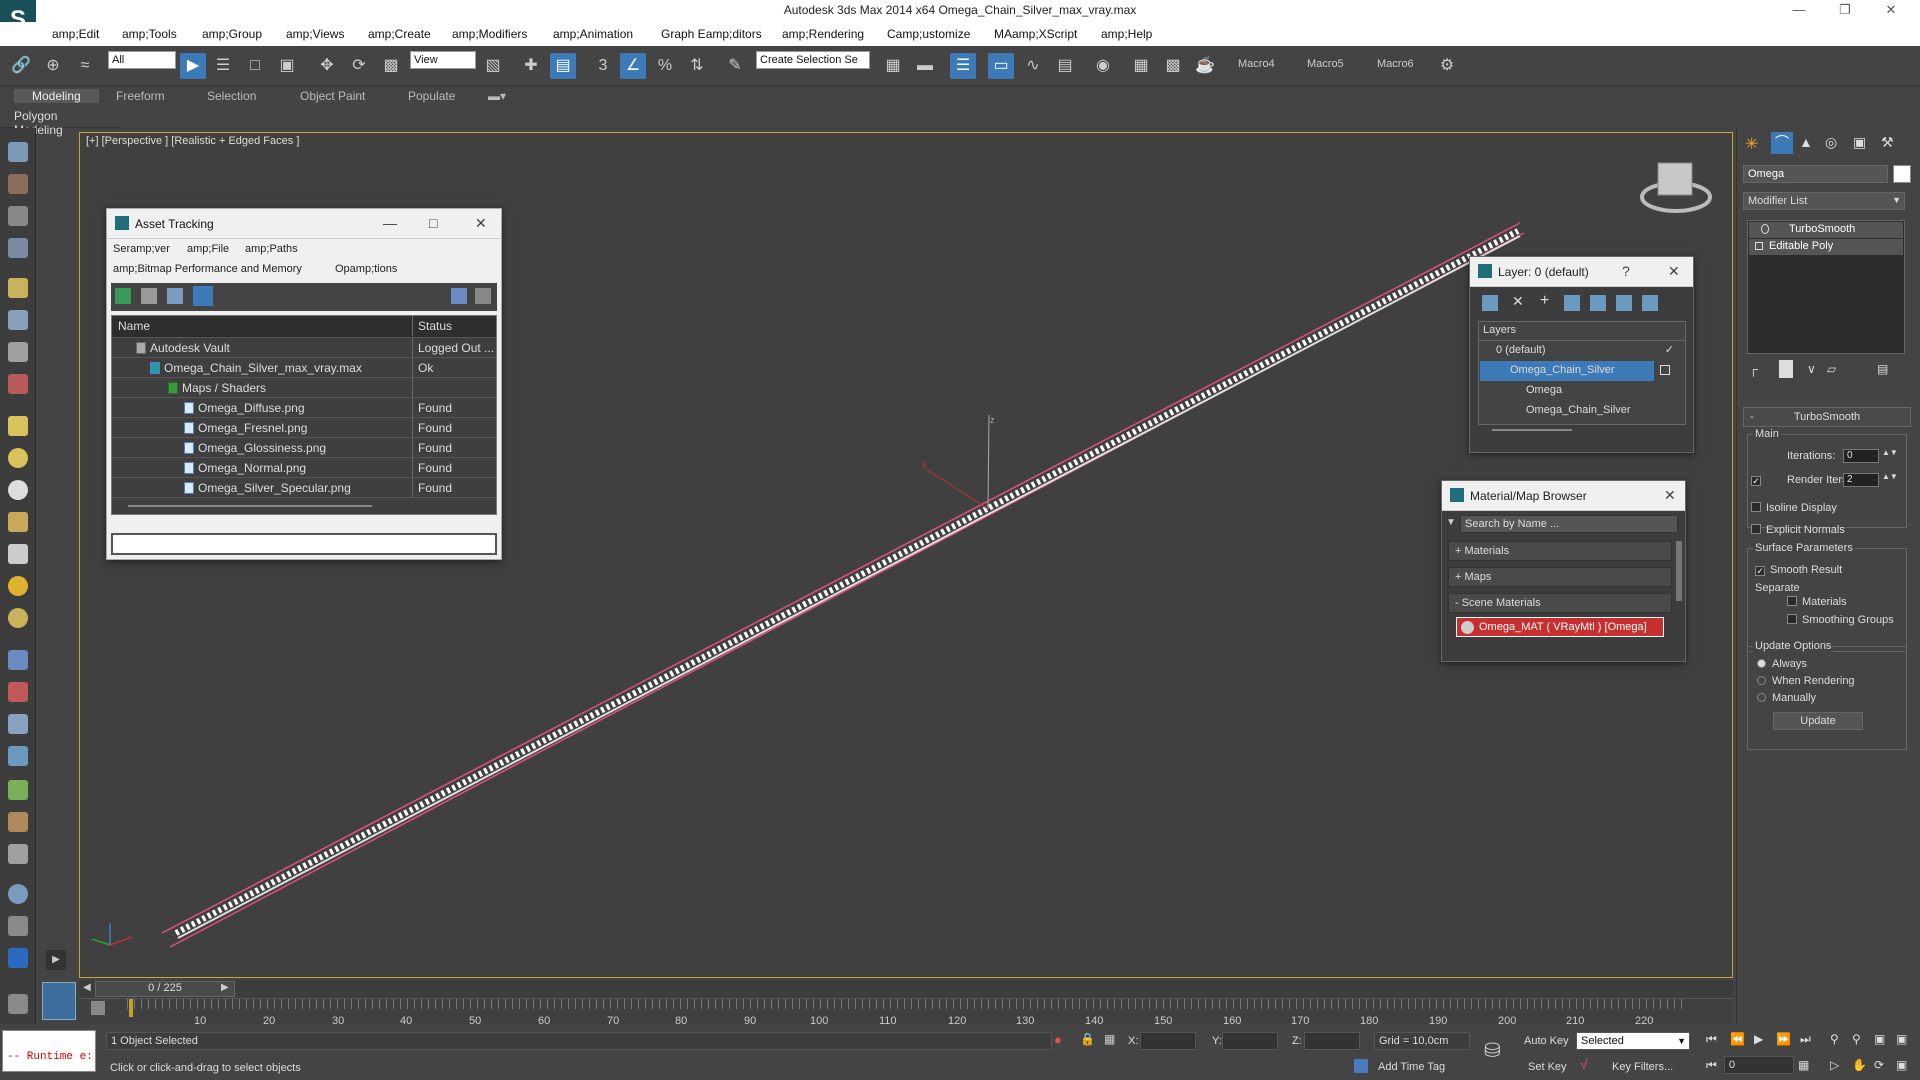 This screenshot has height=1080, width=1920. What do you see at coordinates (207, 269) in the screenshot?
I see `menu-bitmap-performance: amp;Bitmap Performance and Memory` at bounding box center [207, 269].